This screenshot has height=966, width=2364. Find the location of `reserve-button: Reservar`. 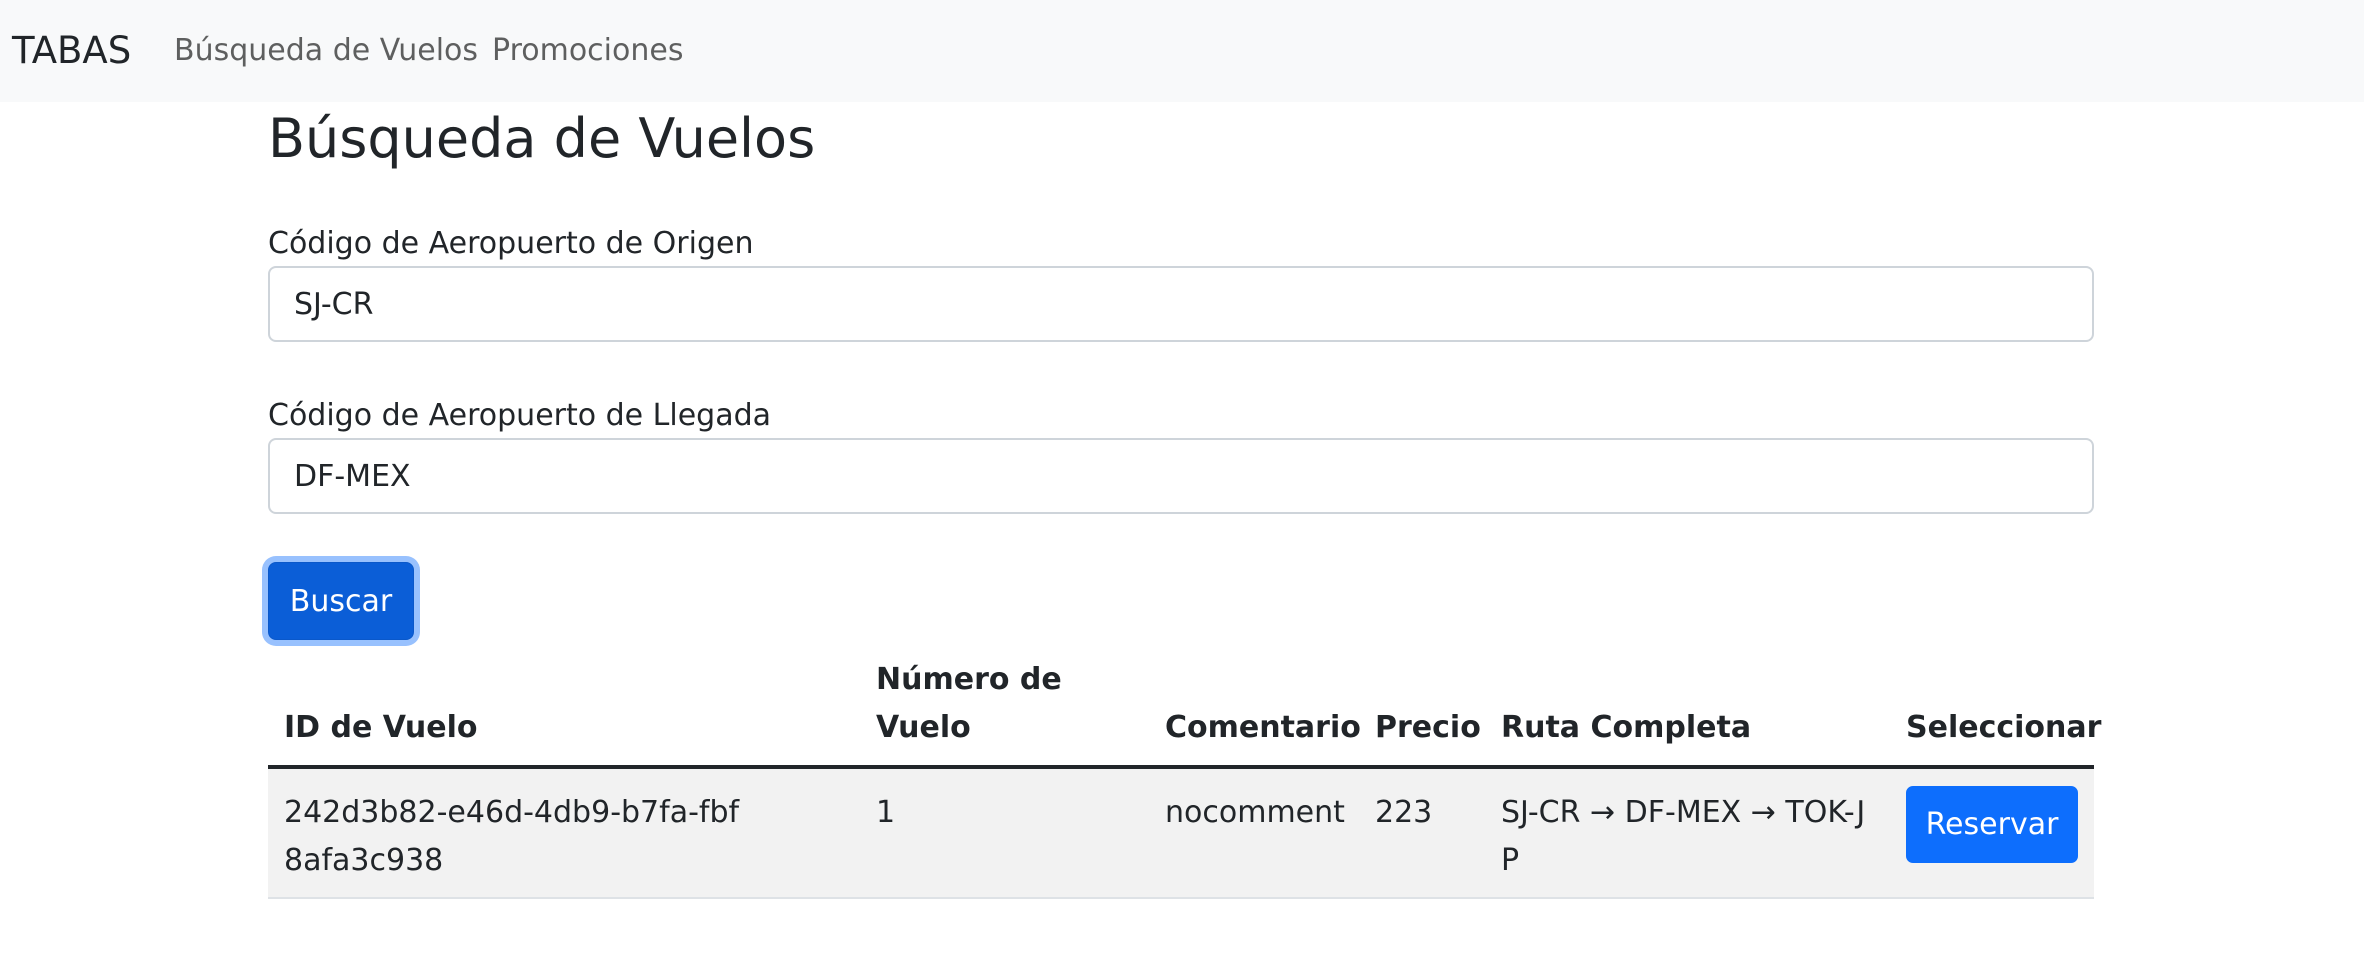

reserve-button: Reservar is located at coordinates (1992, 824).